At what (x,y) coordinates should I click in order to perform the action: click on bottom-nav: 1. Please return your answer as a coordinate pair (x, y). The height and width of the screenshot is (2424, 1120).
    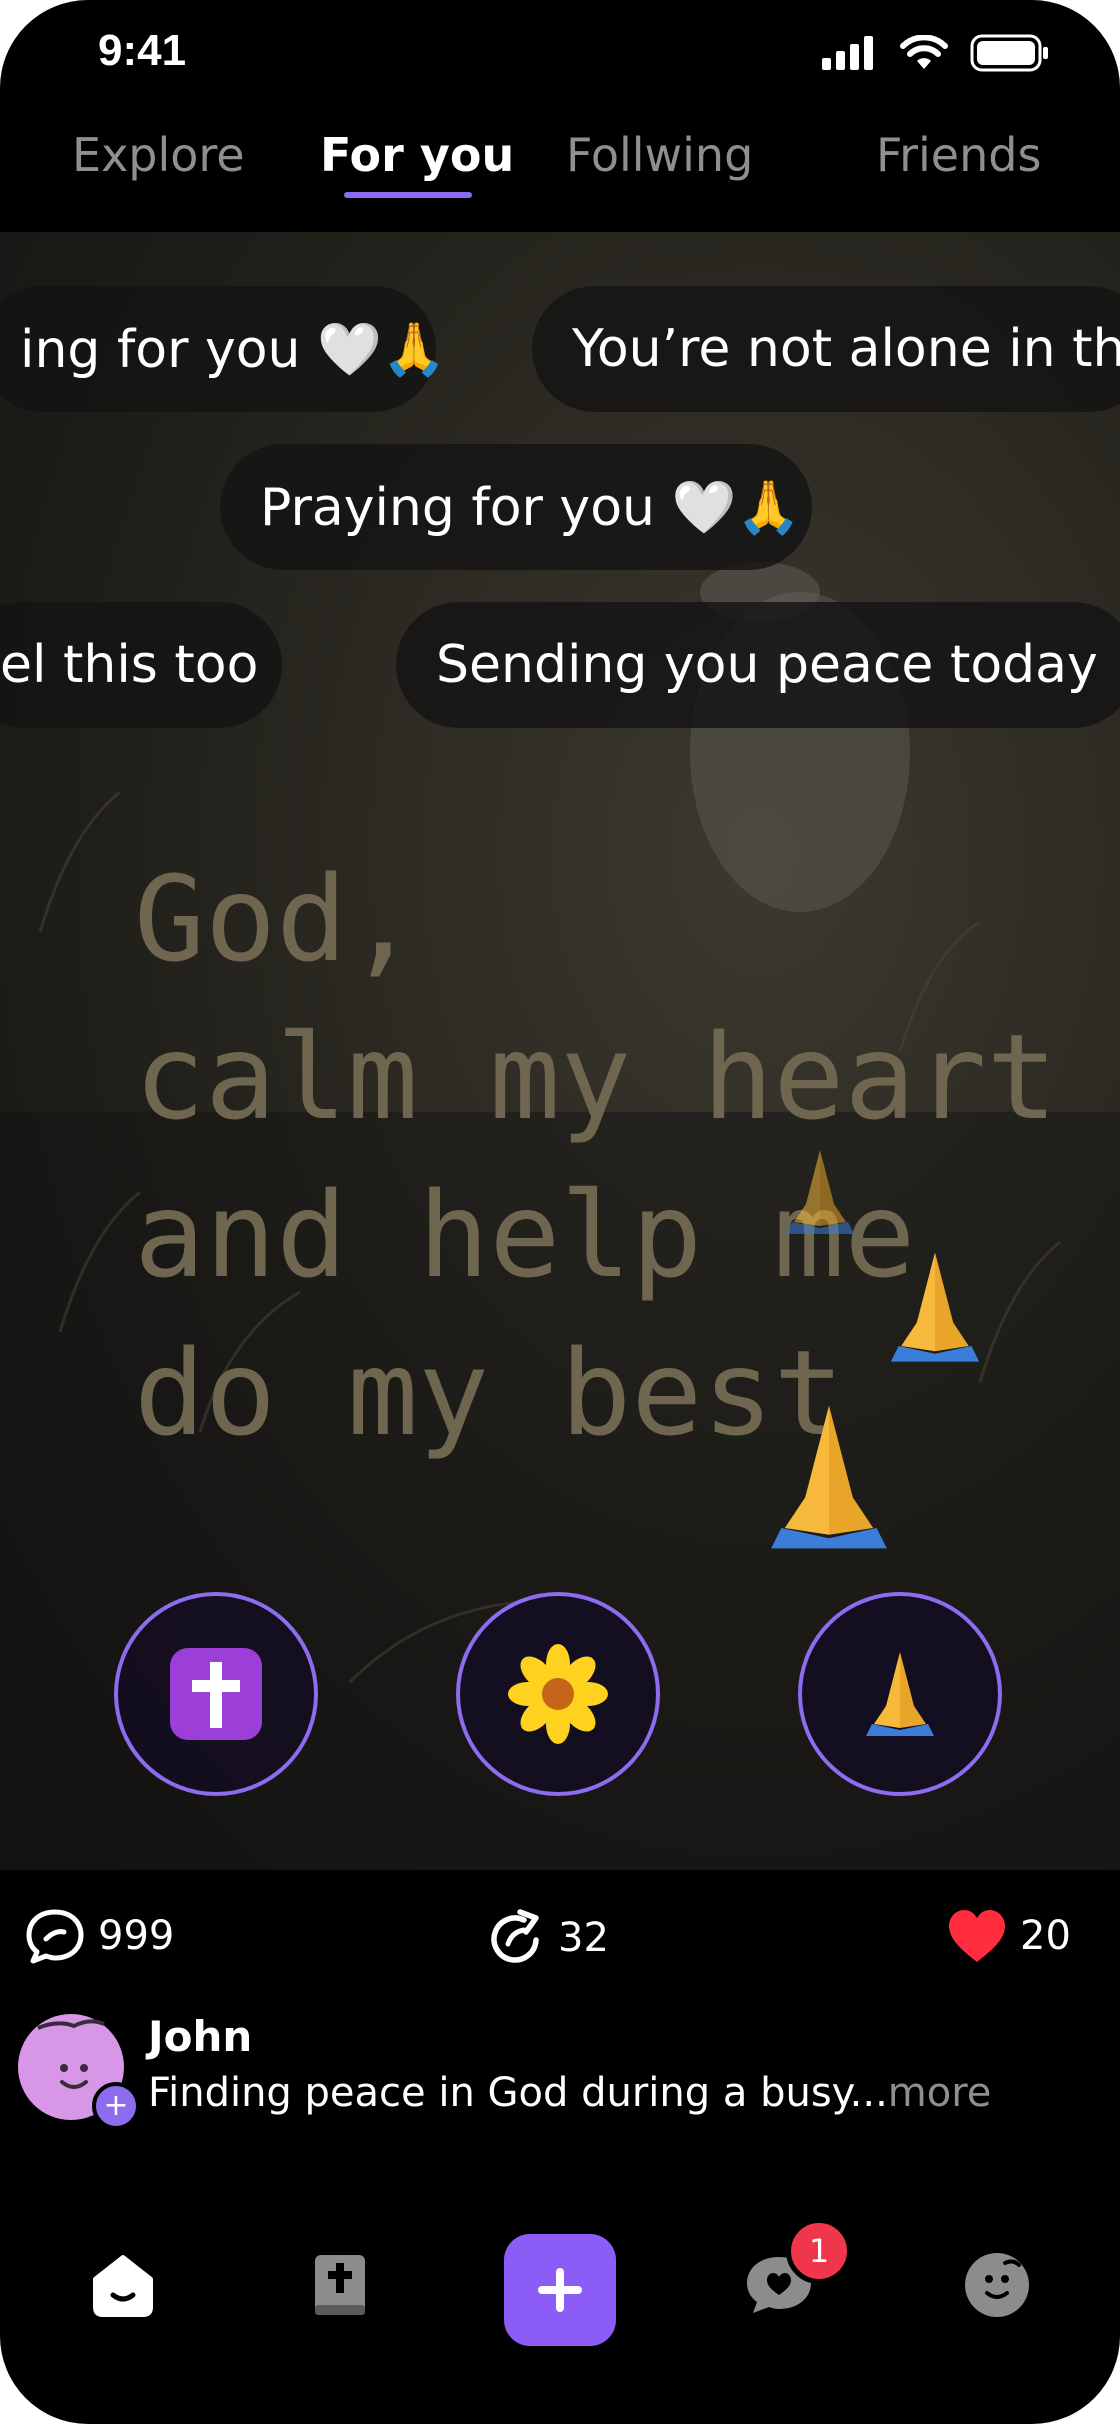
    Looking at the image, I should click on (560, 2290).